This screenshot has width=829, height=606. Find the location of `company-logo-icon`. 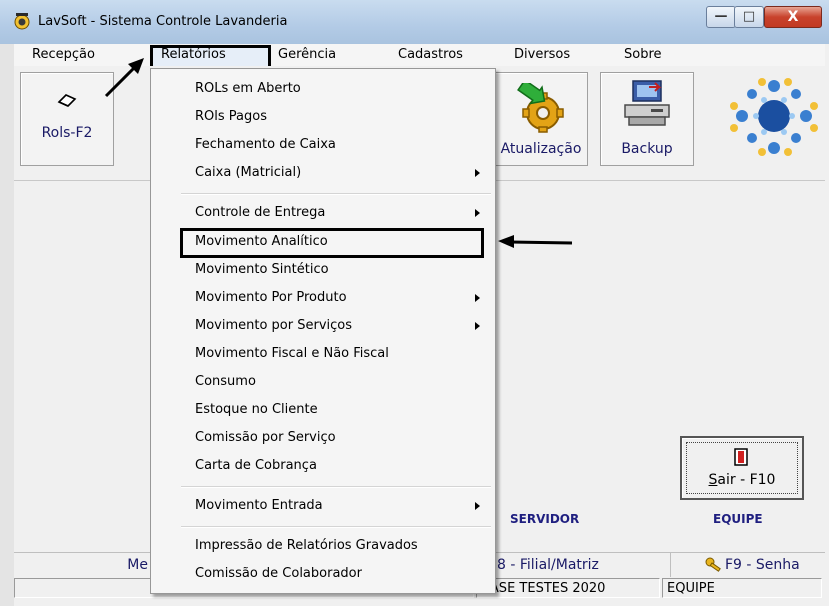

company-logo-icon is located at coordinates (774, 117).